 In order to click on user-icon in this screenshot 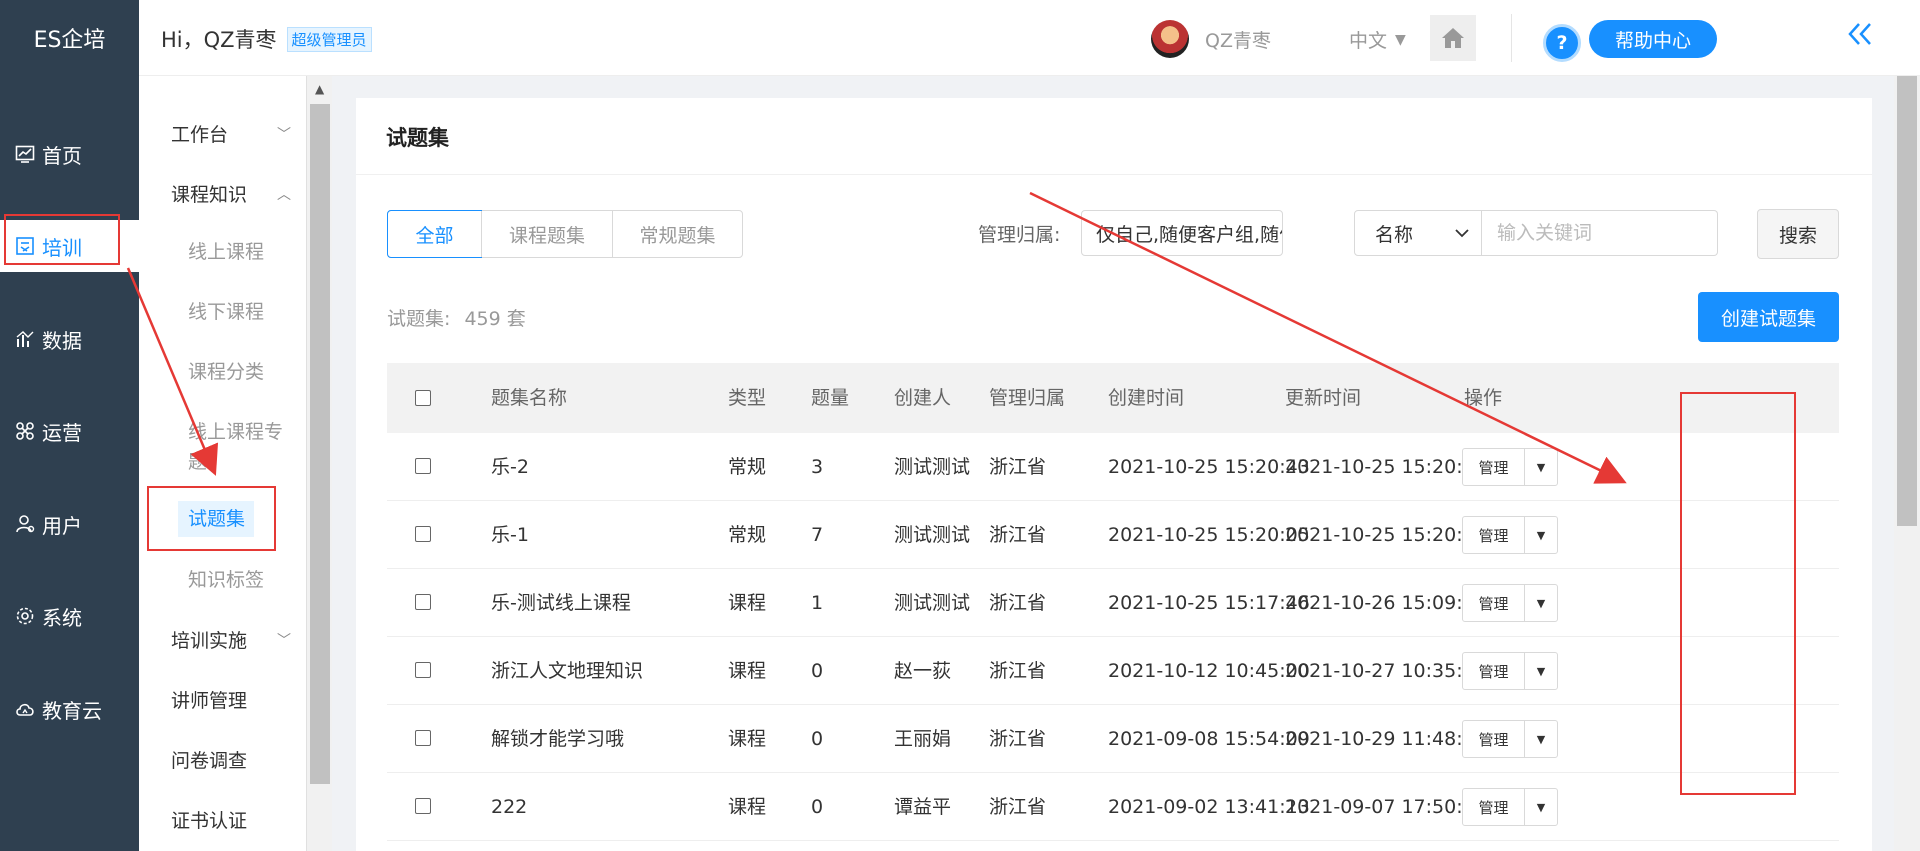, I will do `click(25, 524)`.